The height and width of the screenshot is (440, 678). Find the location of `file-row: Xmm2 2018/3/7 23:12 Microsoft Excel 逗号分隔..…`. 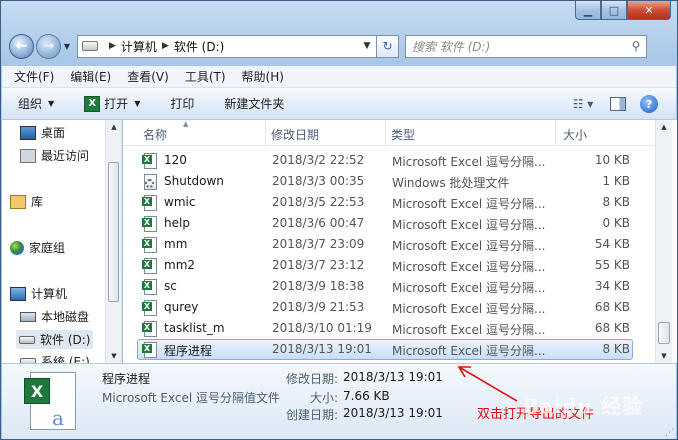

file-row: Xmm2 2018/3/7 23:12 Microsoft Excel 逗号分隔..… is located at coordinates (385, 265).